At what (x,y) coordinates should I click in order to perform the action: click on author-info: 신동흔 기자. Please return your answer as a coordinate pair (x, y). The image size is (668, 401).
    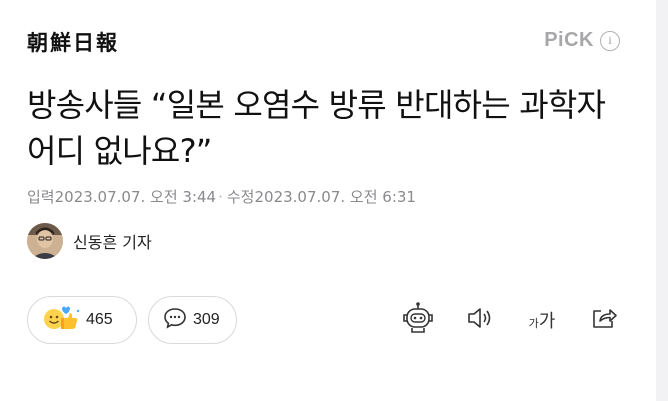
    Looking at the image, I should click on (89, 241).